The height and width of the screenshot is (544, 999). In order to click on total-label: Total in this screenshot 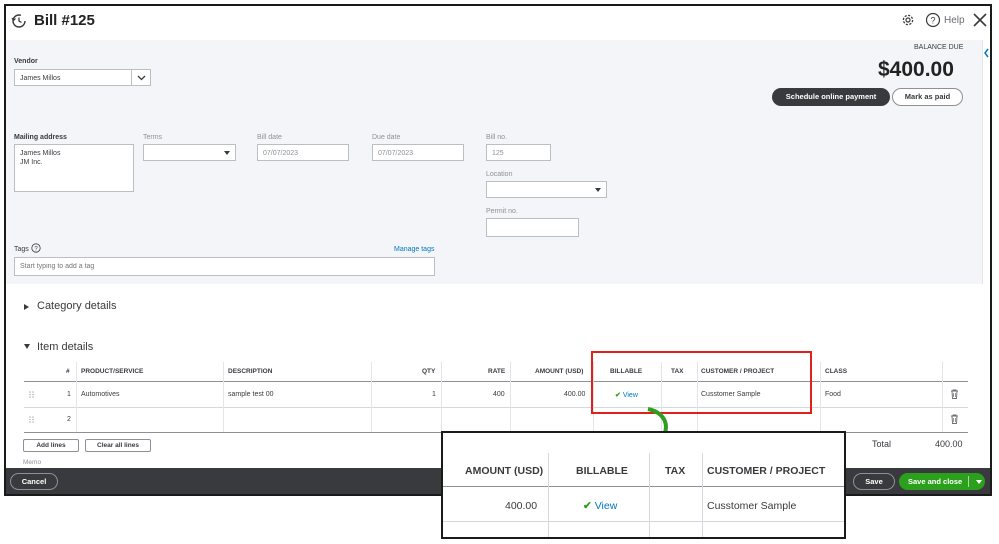, I will do `click(882, 444)`.